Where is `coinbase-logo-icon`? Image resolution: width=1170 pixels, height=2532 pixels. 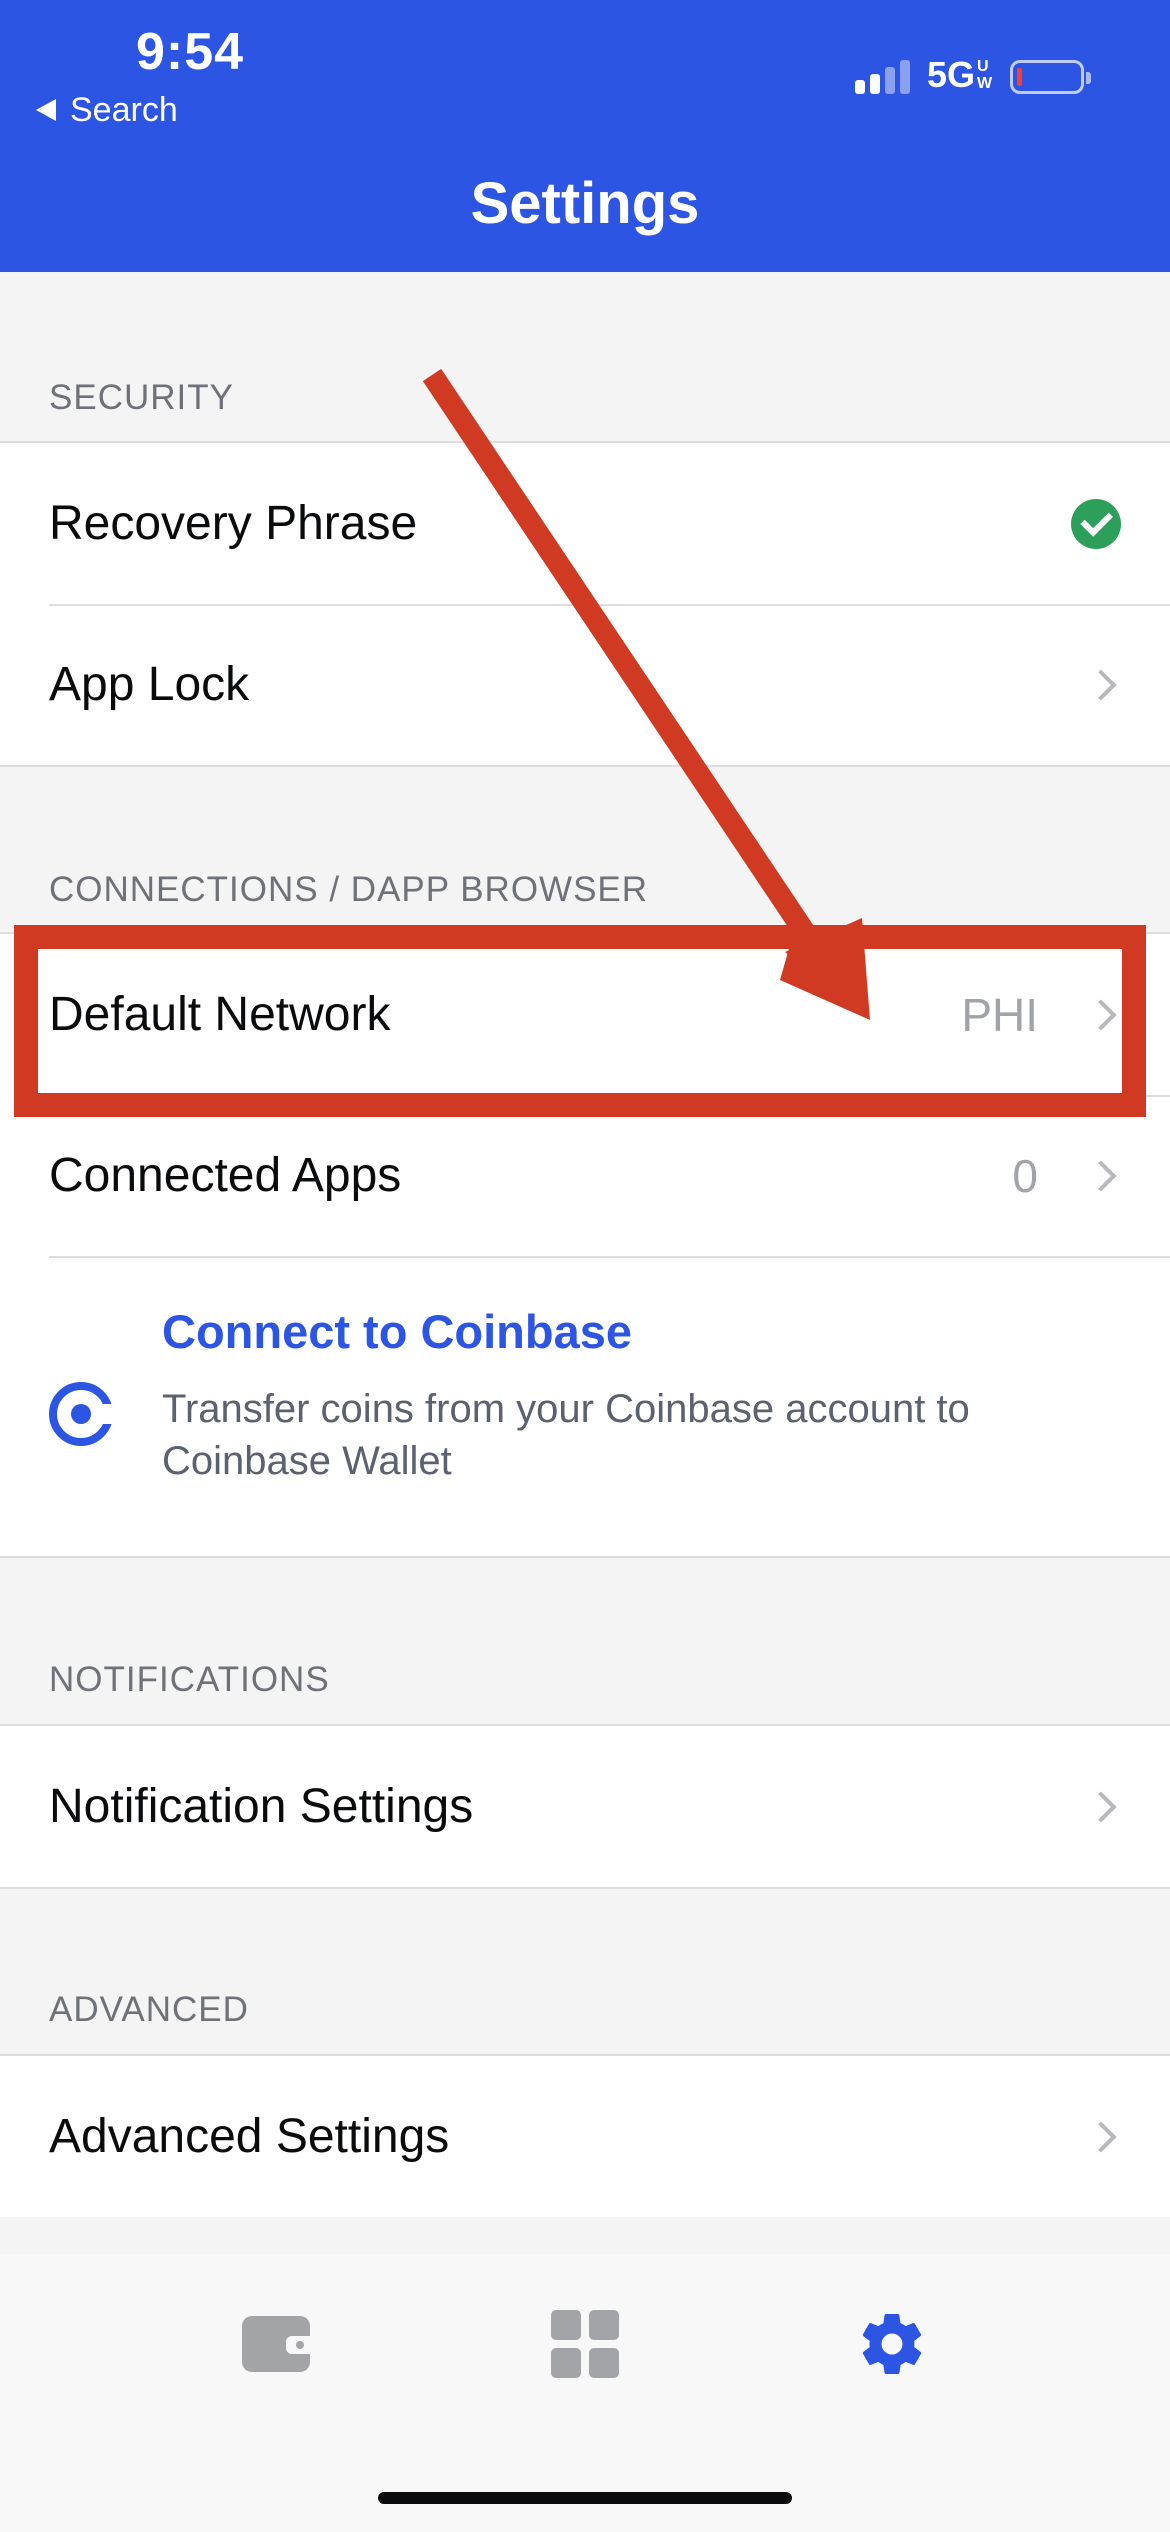 coinbase-logo-icon is located at coordinates (82, 1414).